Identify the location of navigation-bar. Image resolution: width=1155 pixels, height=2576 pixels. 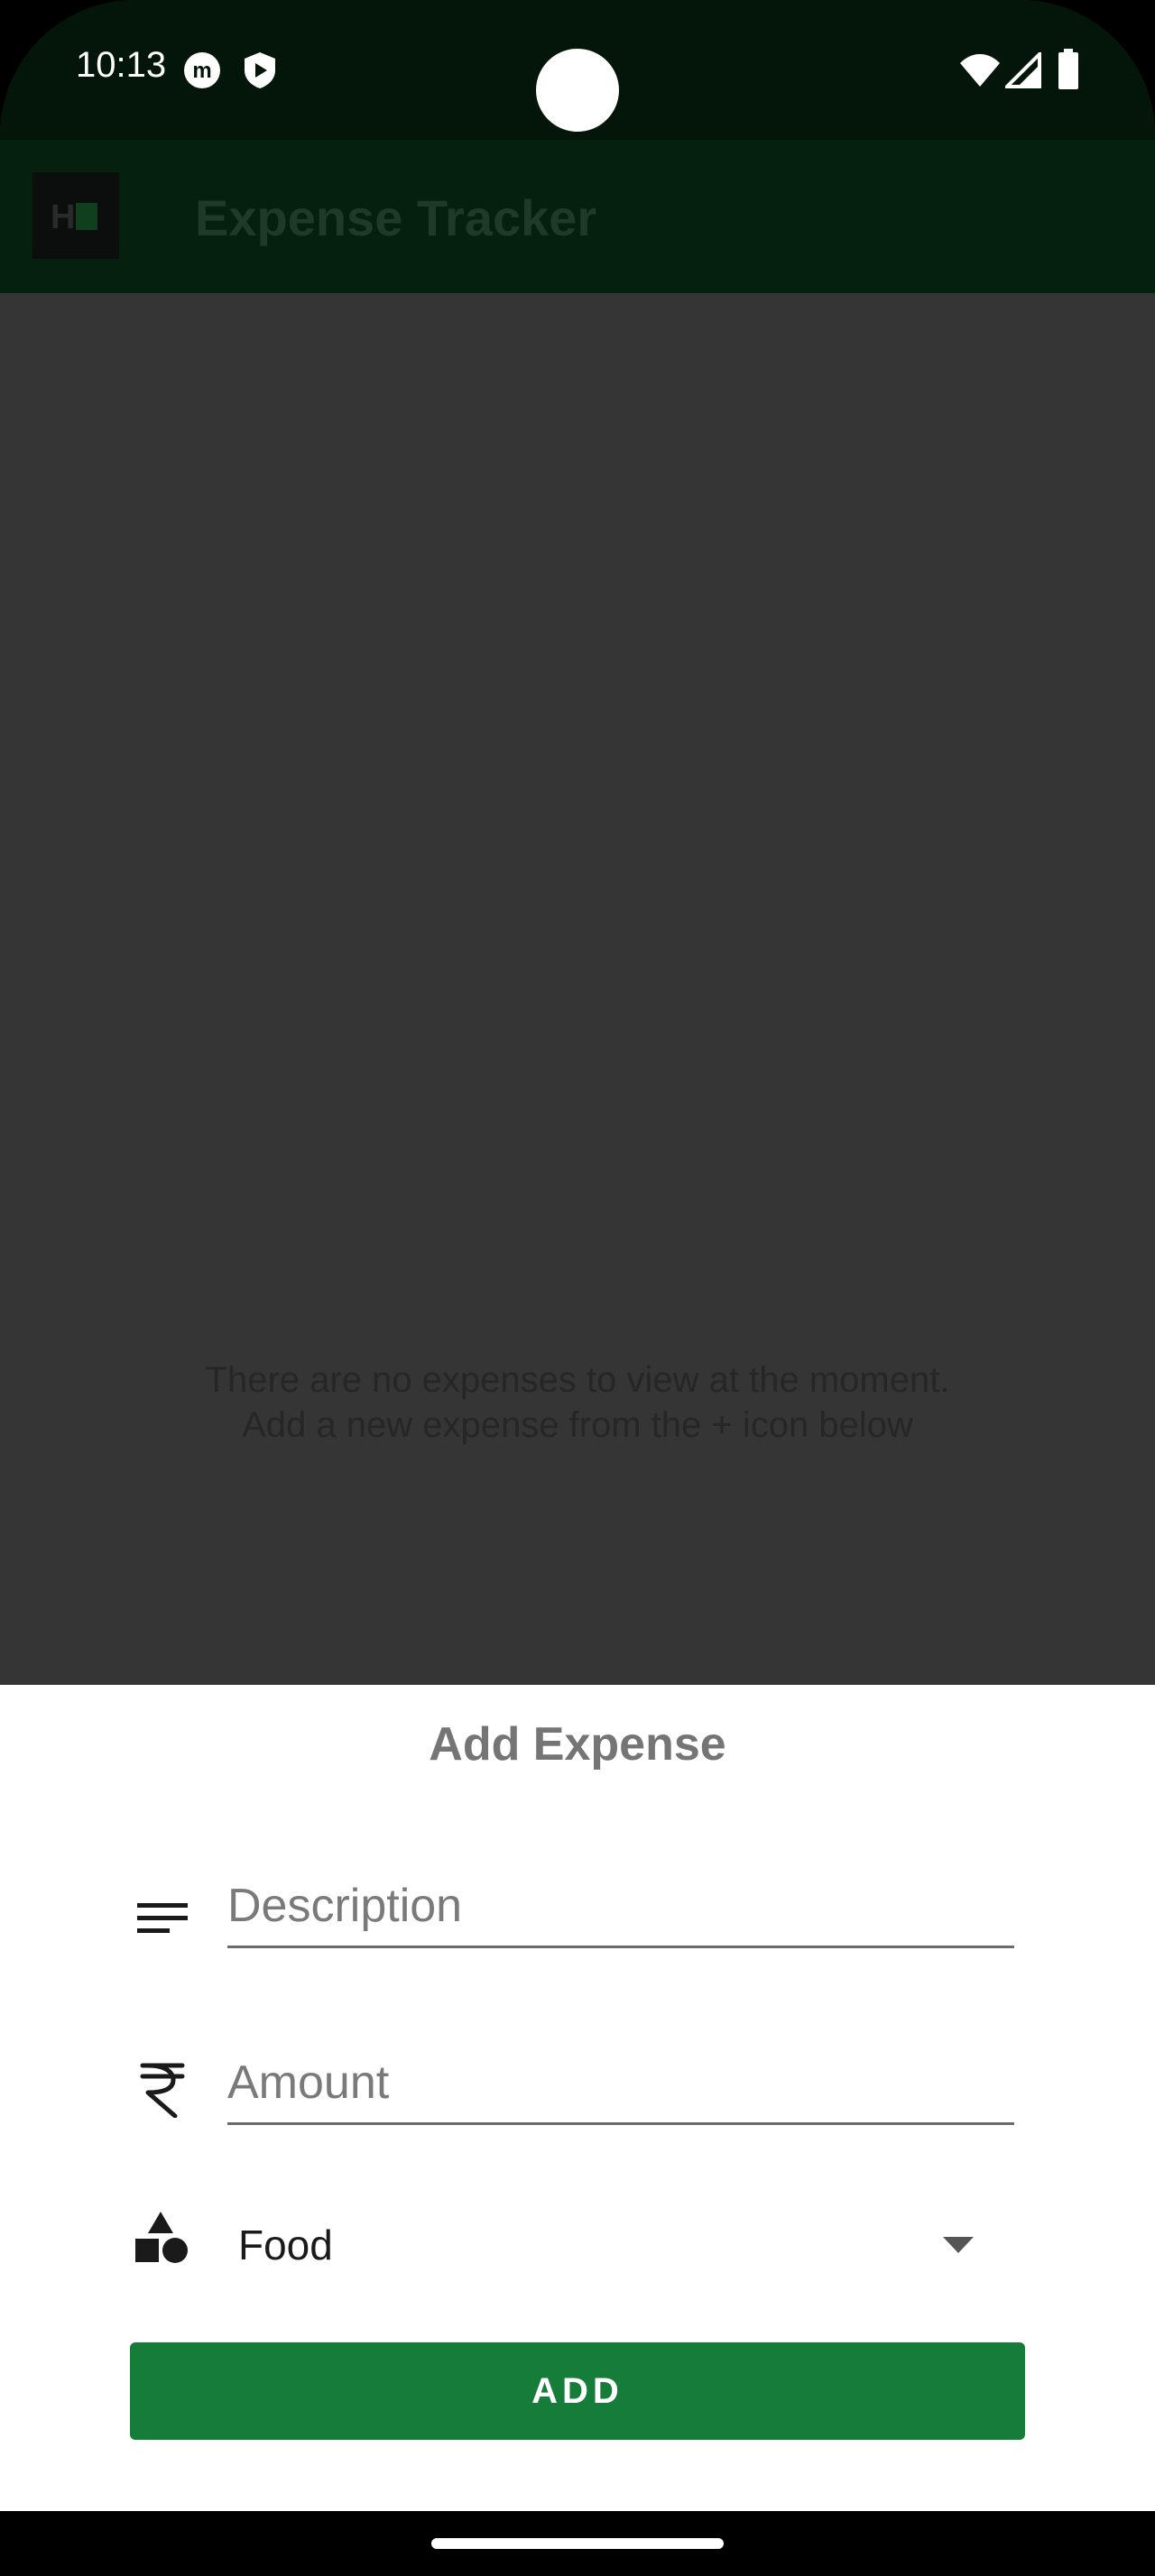
(577, 2543).